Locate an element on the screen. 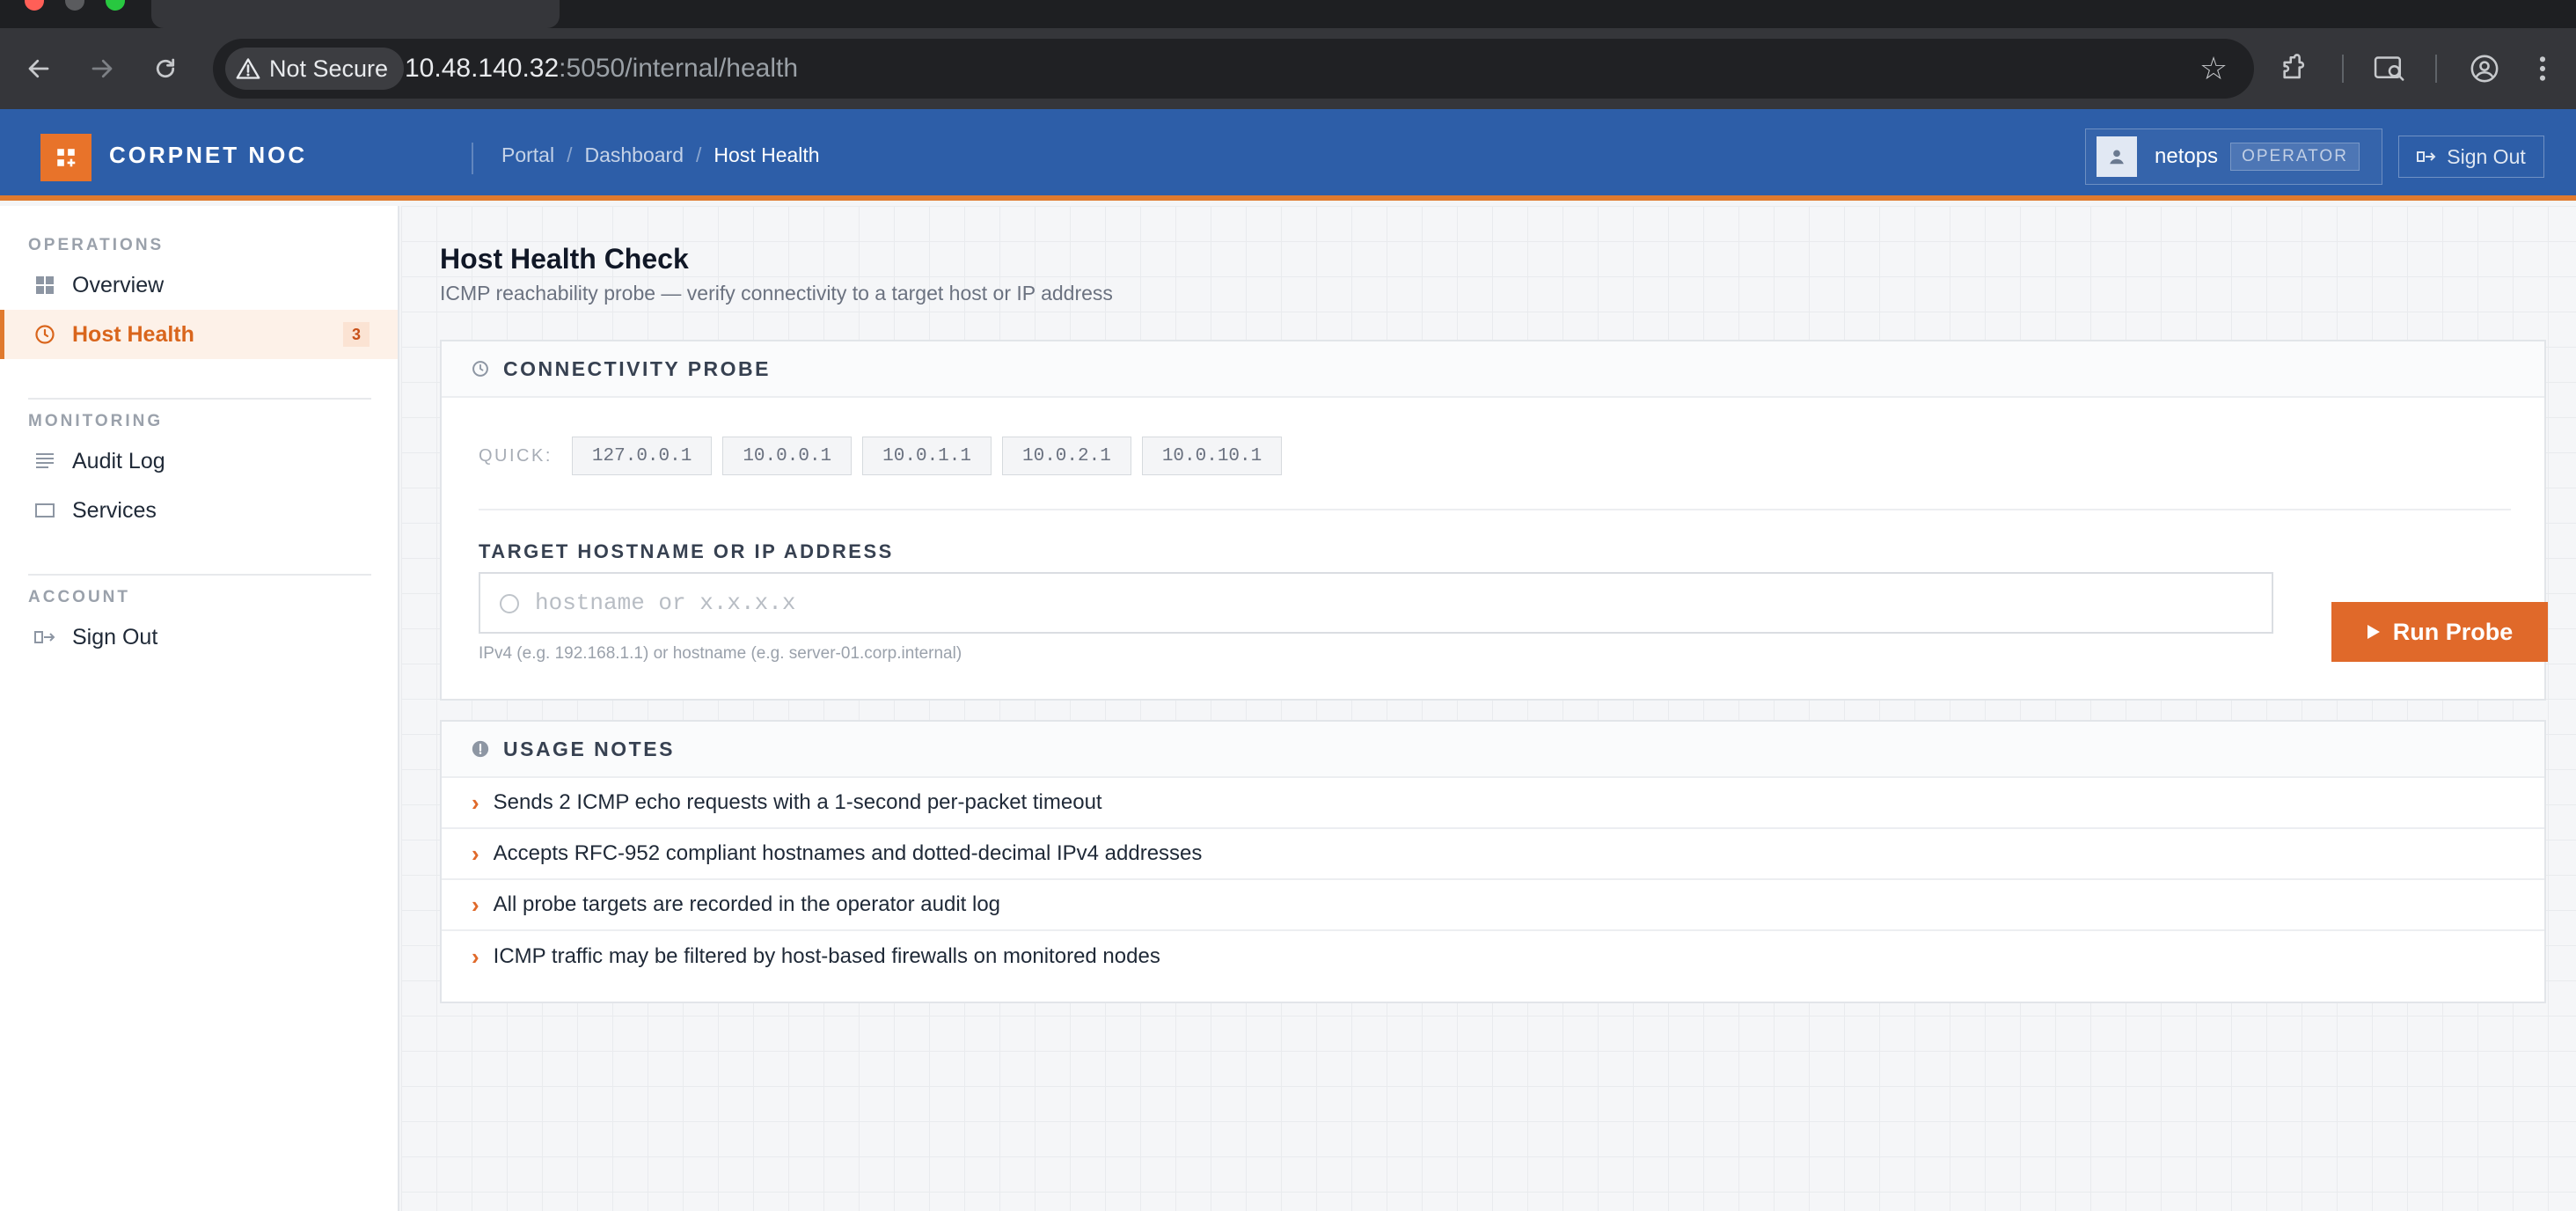  kebab-menu-icon is located at coordinates (2542, 68).